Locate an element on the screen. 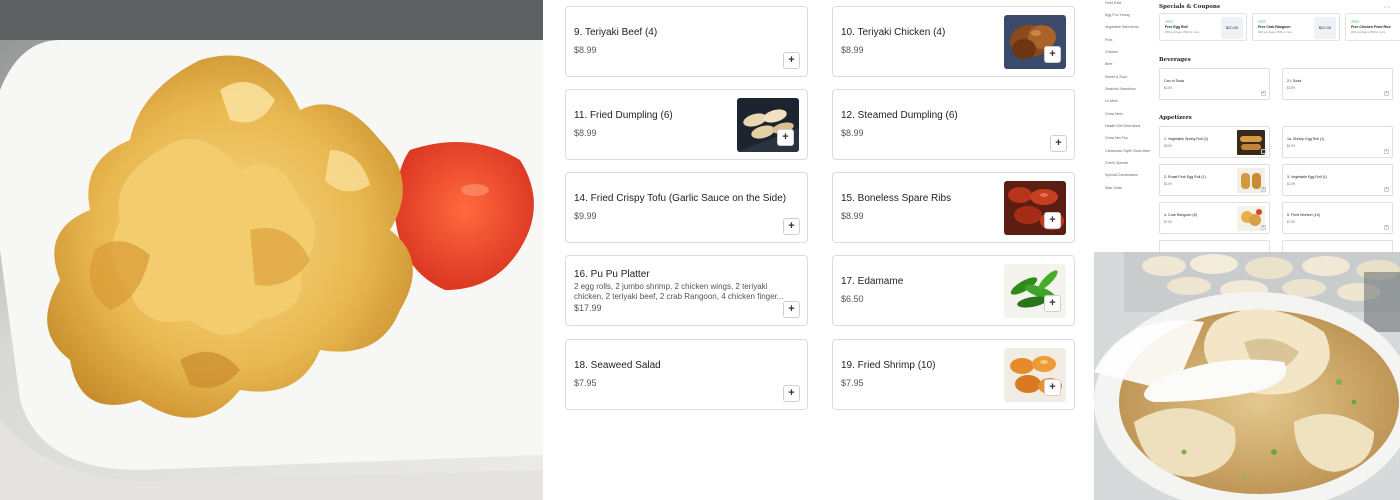  menu-item-card: 18. Seaweed Salad $7.95 + is located at coordinates (686, 374).